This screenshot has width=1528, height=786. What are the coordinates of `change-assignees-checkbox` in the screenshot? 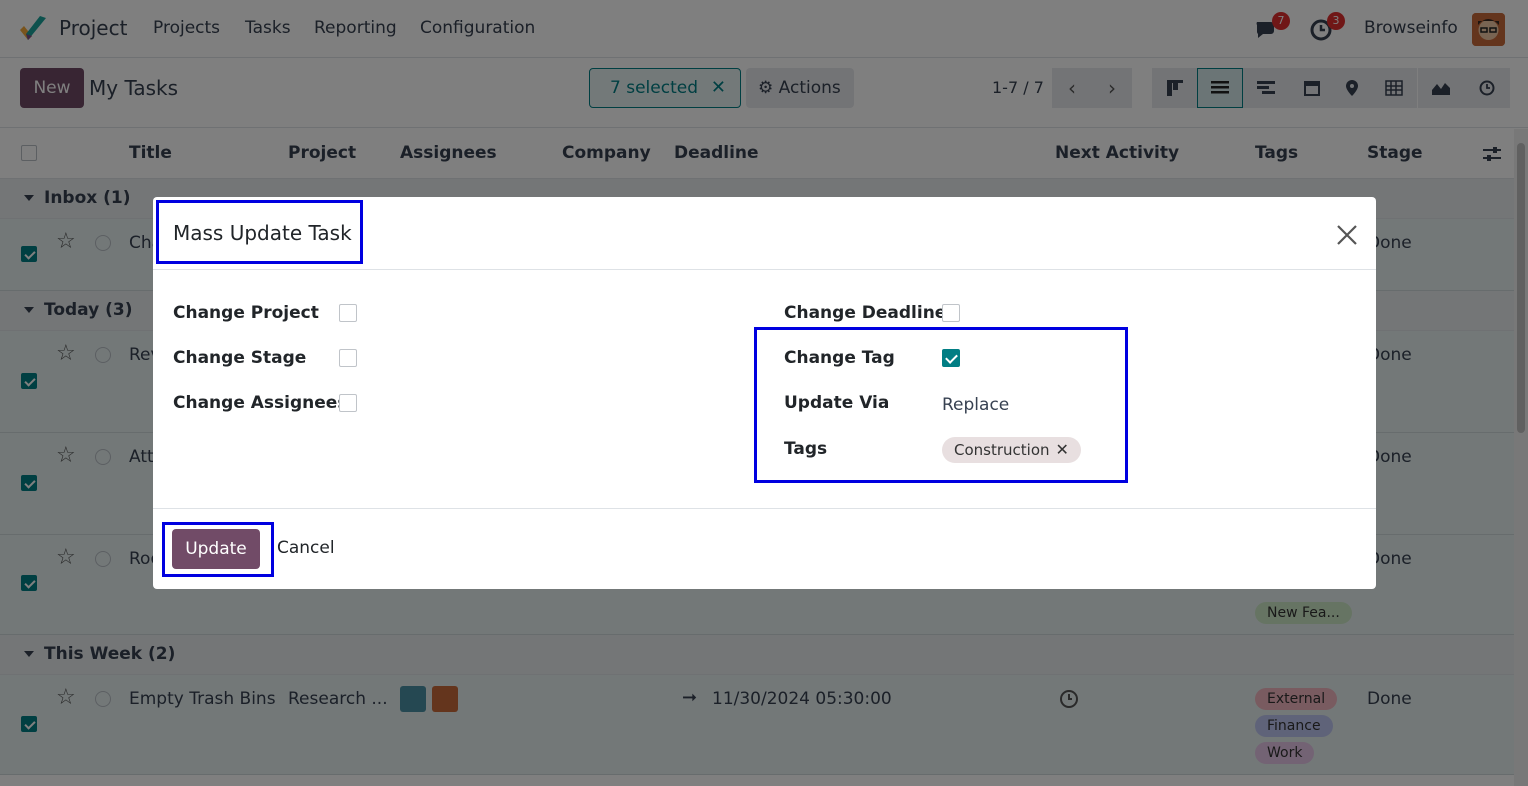 It's located at (348, 403).